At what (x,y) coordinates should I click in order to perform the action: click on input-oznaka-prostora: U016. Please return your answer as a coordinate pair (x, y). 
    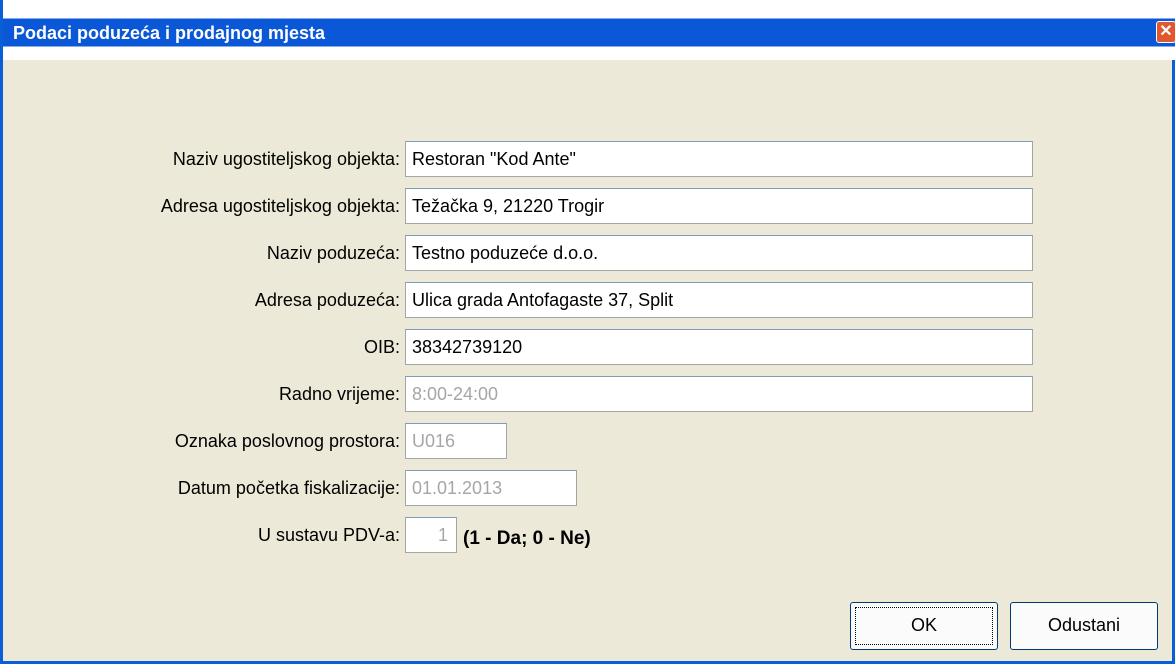
    Looking at the image, I should click on (456, 441).